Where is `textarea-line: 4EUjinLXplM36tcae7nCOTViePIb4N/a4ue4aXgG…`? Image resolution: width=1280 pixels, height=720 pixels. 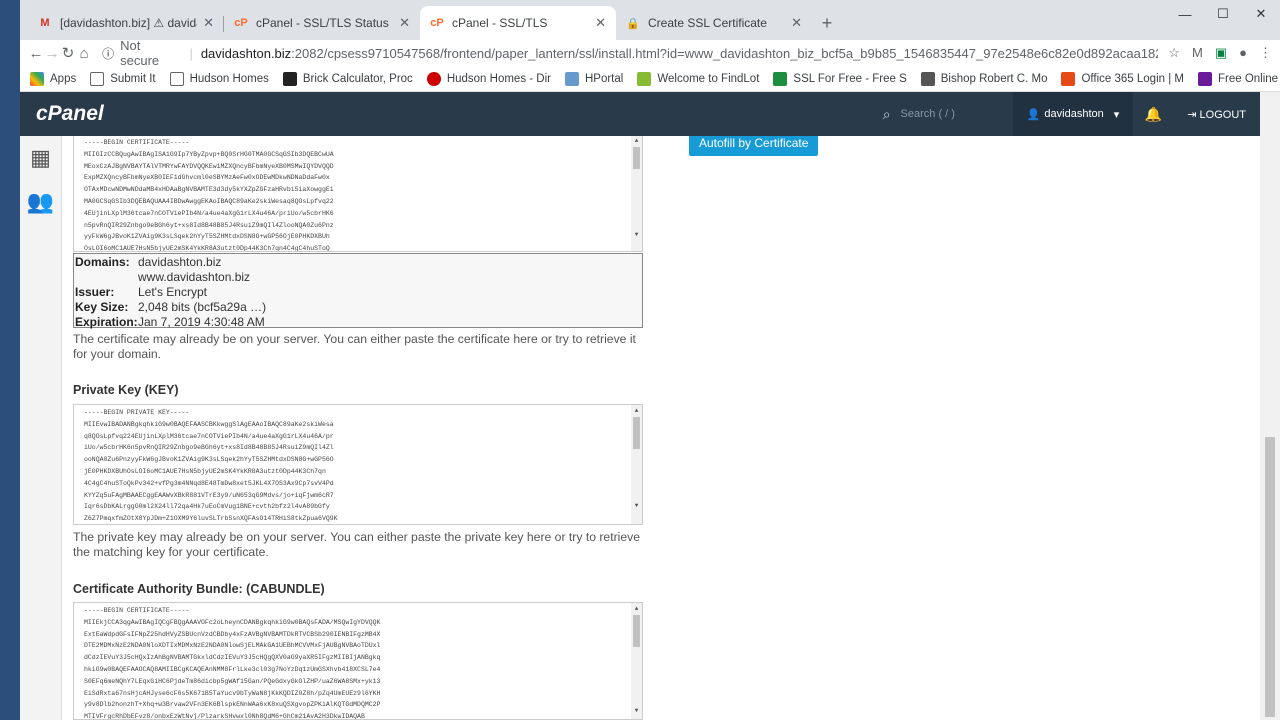
textarea-line: 4EUjinLXplM36tcae7nCOTViePIb4N/a4ue4aXgG… is located at coordinates (209, 213).